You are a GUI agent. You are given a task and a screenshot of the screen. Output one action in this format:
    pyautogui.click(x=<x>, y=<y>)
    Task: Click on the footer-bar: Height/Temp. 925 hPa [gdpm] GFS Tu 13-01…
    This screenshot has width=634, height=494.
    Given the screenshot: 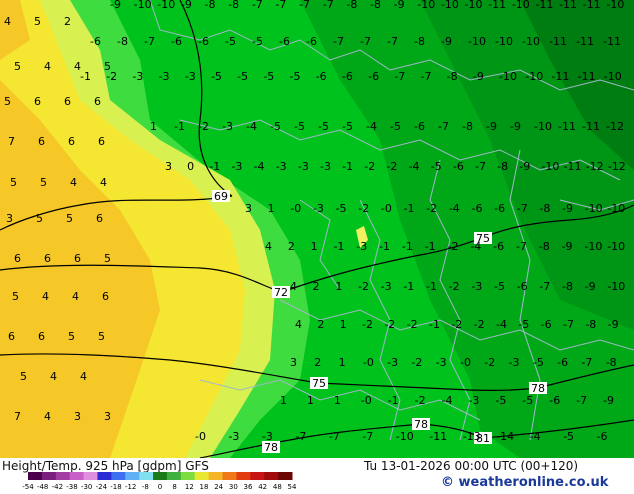 What is the action you would take?
    pyautogui.click(x=317, y=474)
    